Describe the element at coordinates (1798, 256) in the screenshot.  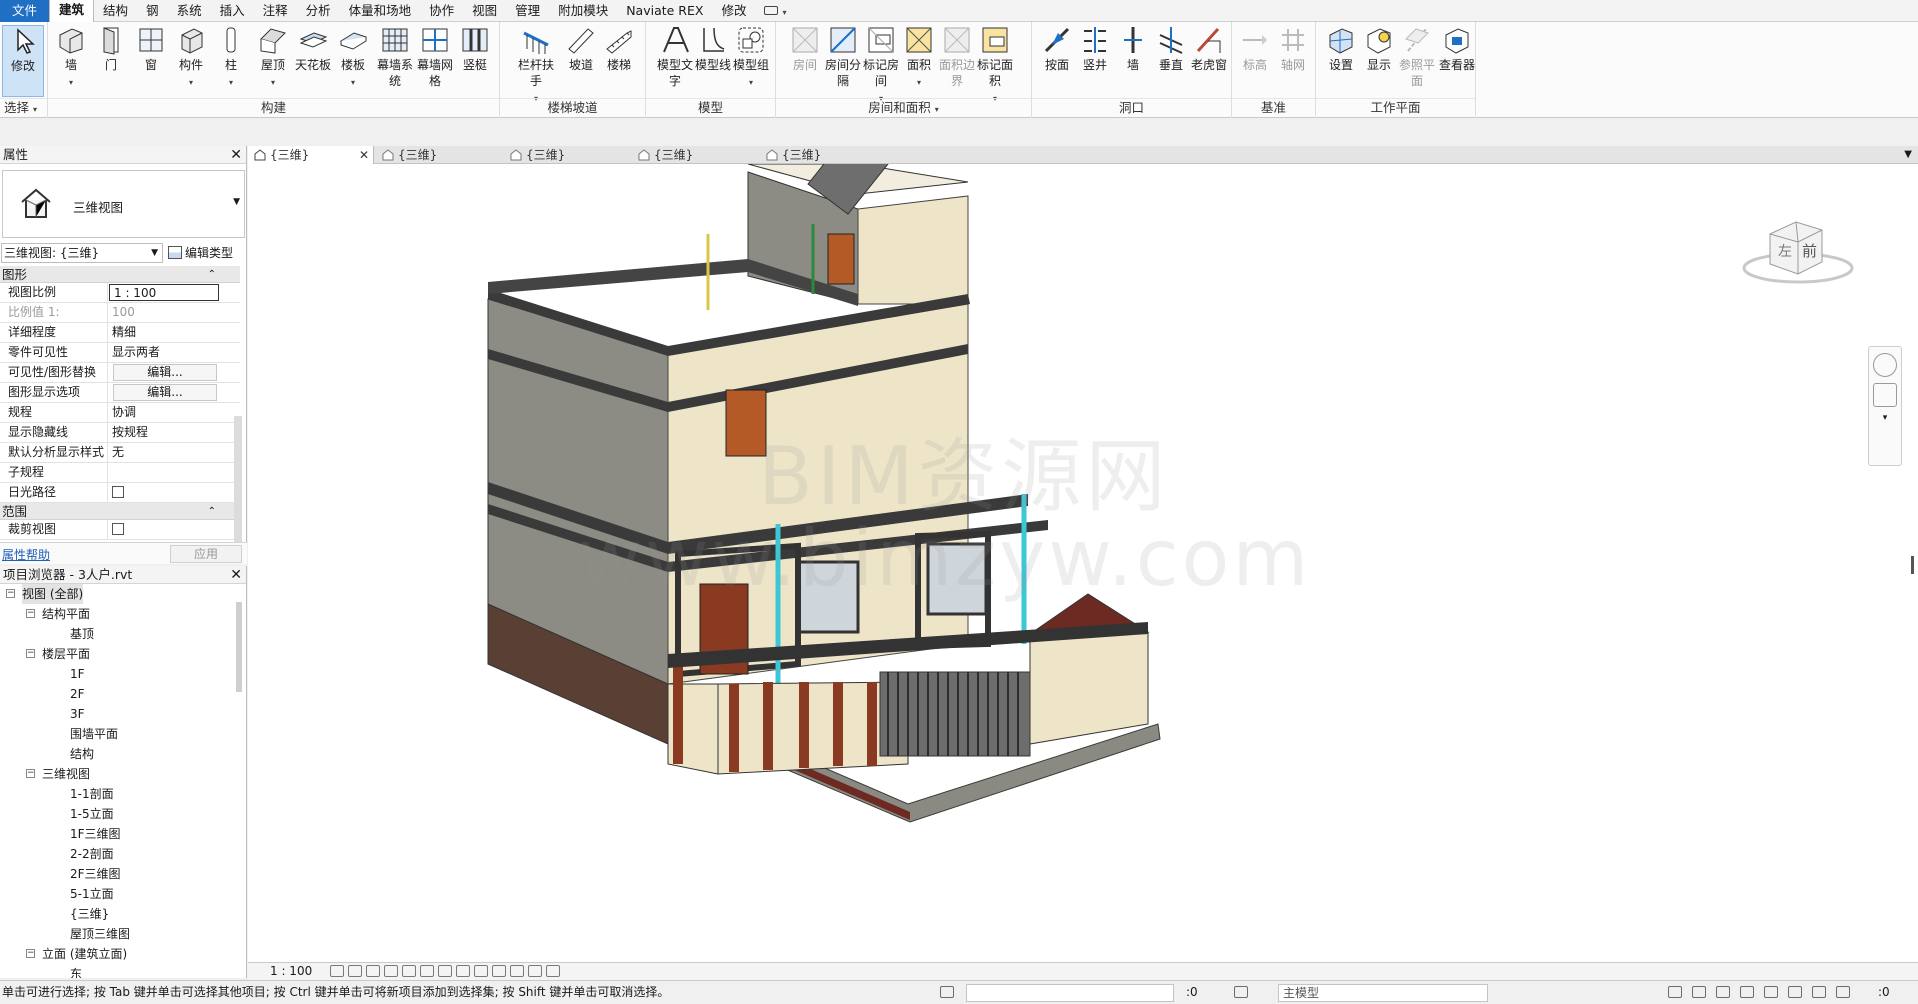
I see `viewcube: 左 前` at that location.